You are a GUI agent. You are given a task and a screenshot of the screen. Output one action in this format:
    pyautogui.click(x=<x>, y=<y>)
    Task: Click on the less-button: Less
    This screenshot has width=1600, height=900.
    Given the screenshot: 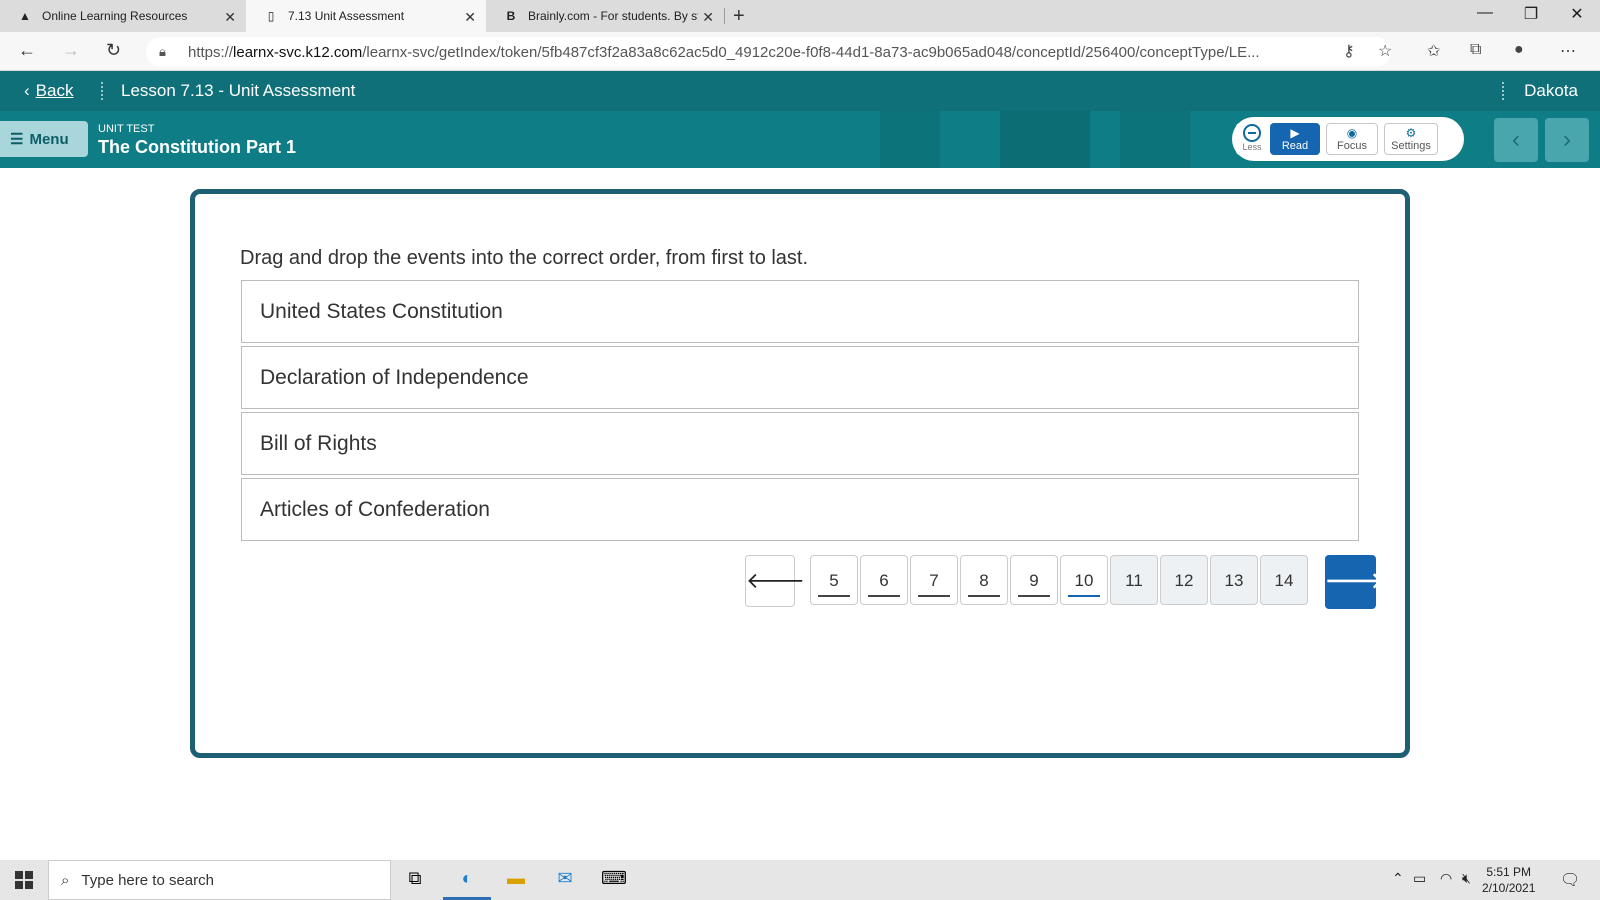 What is the action you would take?
    pyautogui.click(x=1252, y=139)
    